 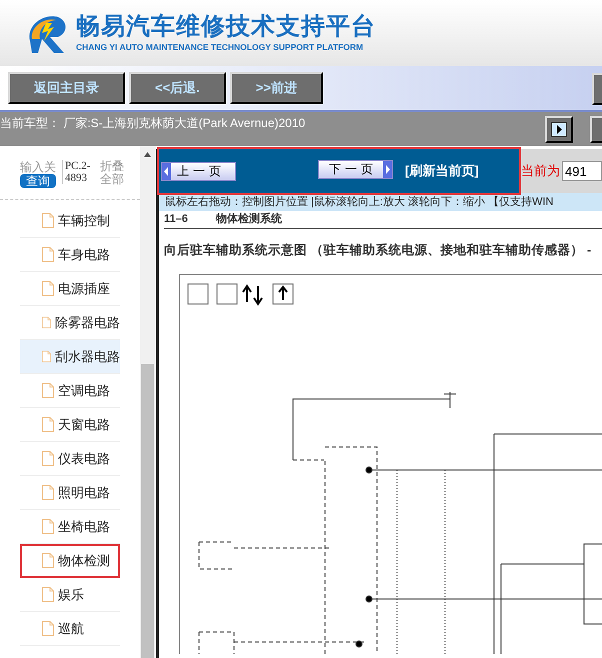 I want to click on nav-button: 返回主目录, so click(x=66, y=88).